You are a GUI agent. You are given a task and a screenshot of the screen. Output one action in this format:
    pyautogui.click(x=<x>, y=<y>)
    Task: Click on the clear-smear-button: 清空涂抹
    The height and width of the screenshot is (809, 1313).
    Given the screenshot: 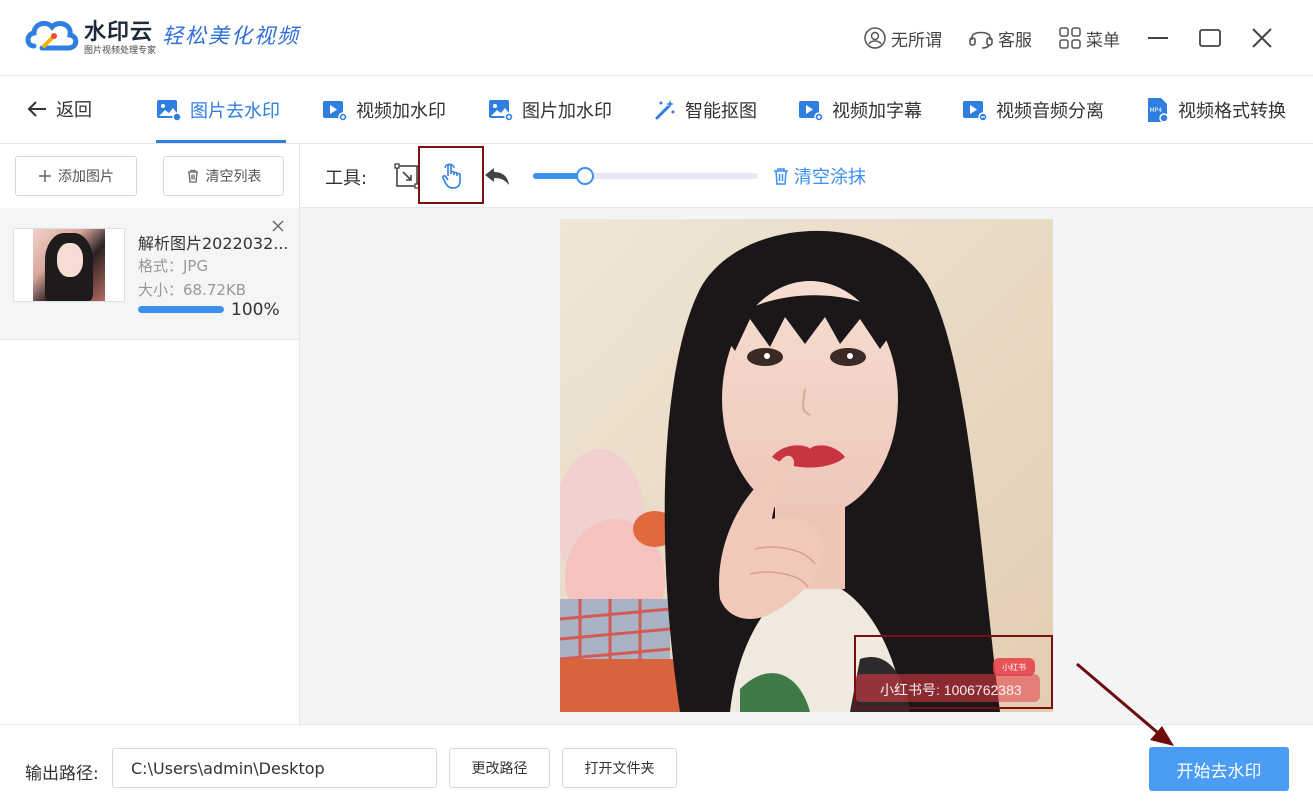 What is the action you would take?
    pyautogui.click(x=819, y=176)
    